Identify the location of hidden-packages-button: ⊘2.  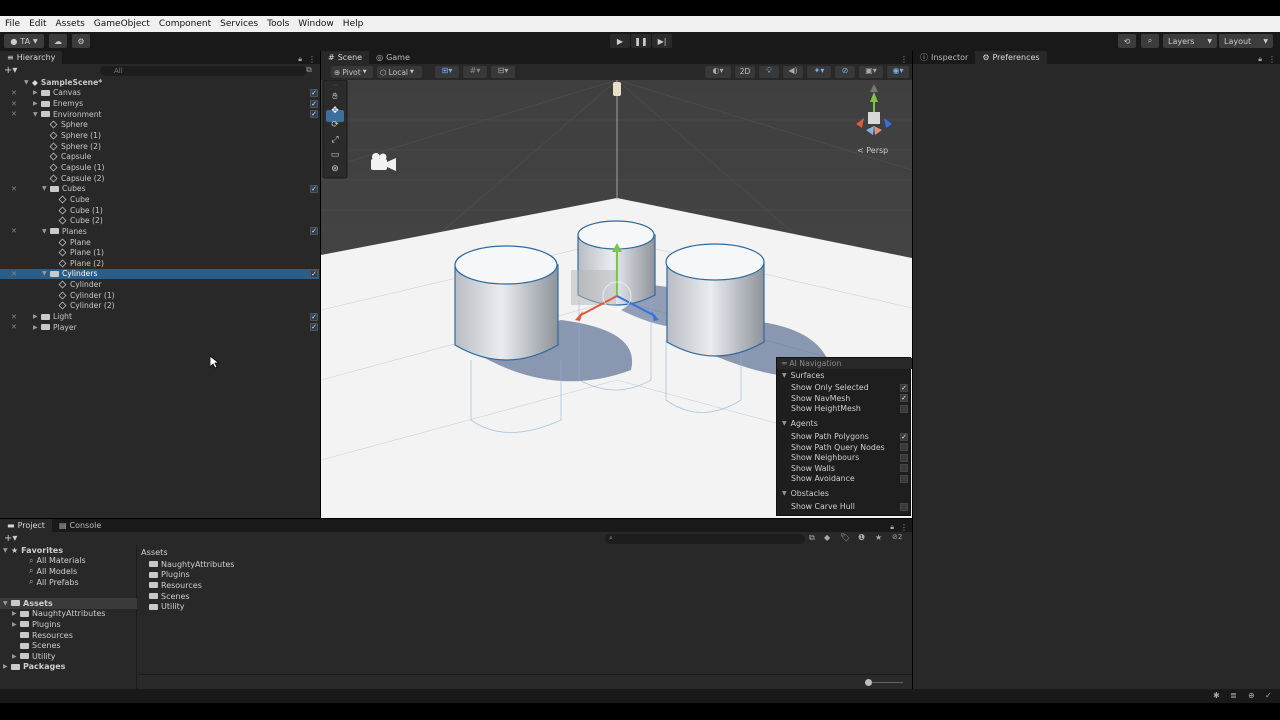
(897, 537).